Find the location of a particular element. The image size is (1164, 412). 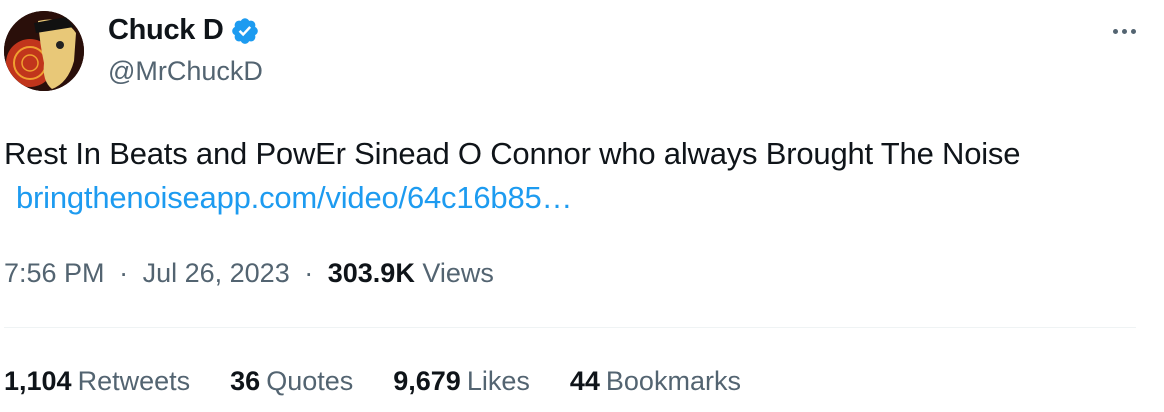

bookmarks-label: Bookmarks is located at coordinates (673, 381).